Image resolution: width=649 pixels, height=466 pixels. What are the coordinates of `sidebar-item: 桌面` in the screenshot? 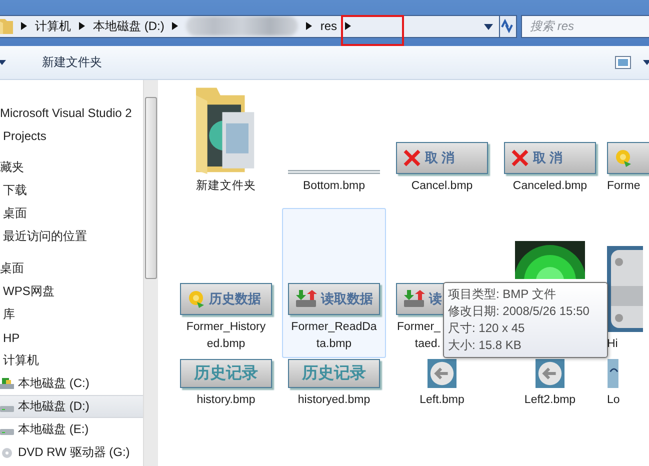 It's located at (15, 213).